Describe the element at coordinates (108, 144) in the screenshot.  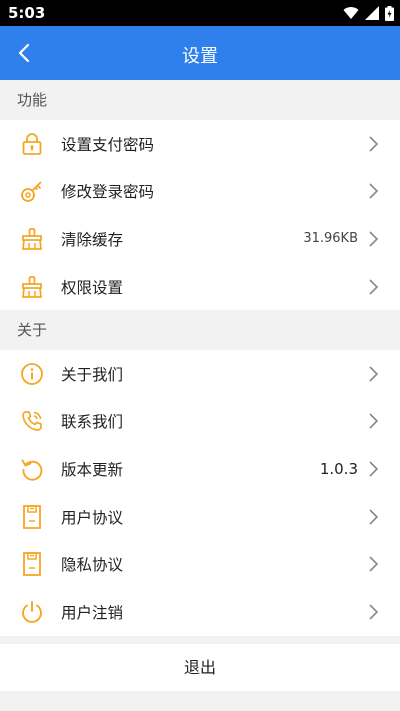
I see `row-label: 设置支付密码` at that location.